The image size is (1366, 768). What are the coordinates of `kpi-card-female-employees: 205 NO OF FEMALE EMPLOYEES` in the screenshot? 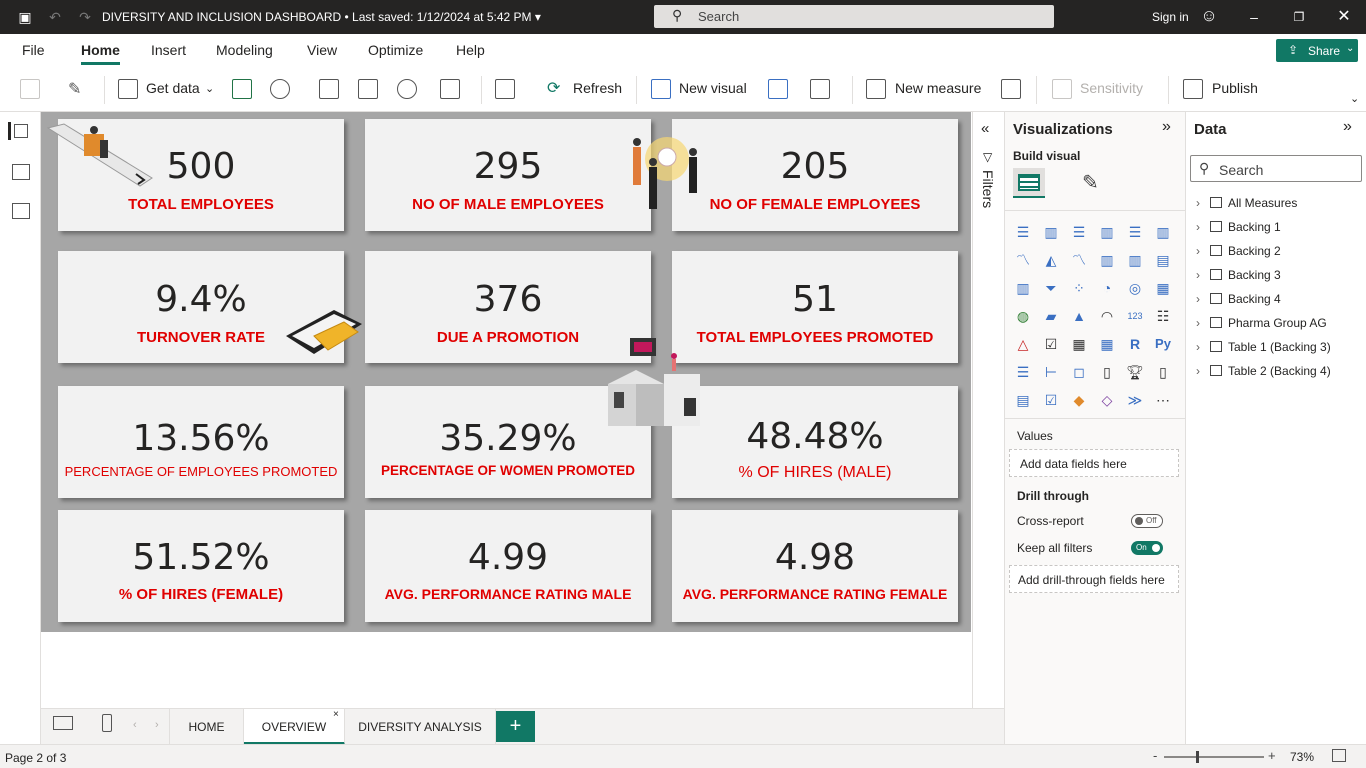 It's located at (815, 175).